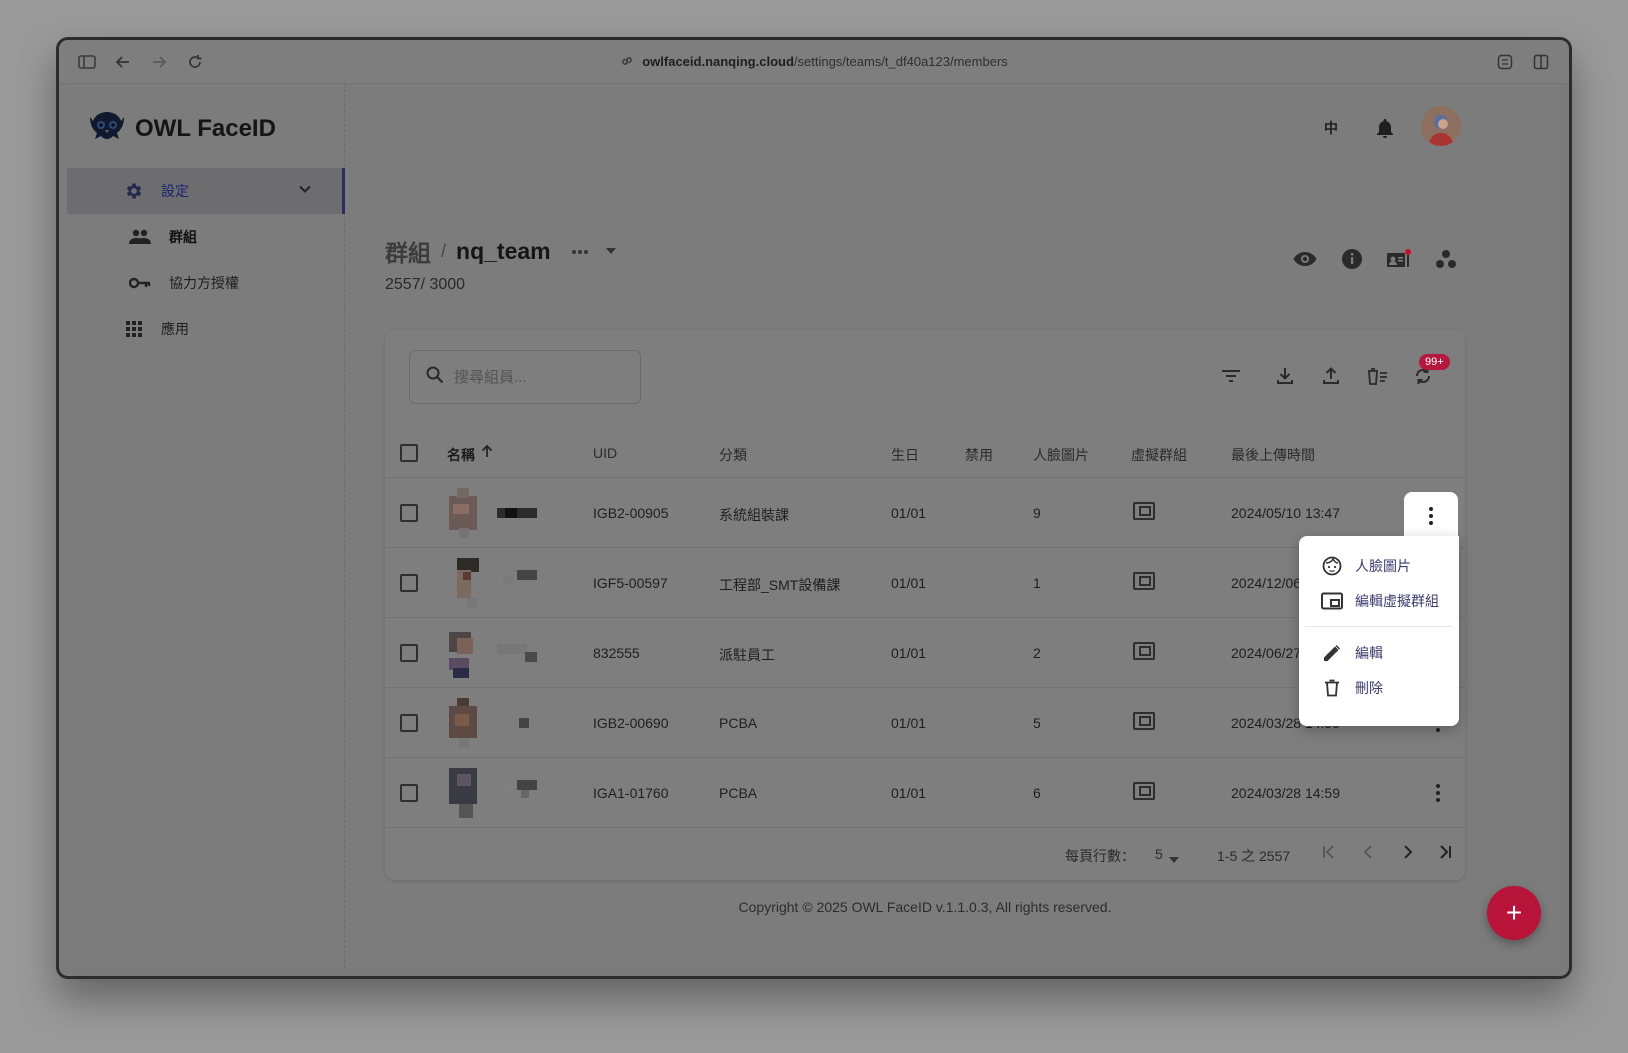 The image size is (1628, 1053). I want to click on cell-uid: IGB2-00690, so click(631, 723).